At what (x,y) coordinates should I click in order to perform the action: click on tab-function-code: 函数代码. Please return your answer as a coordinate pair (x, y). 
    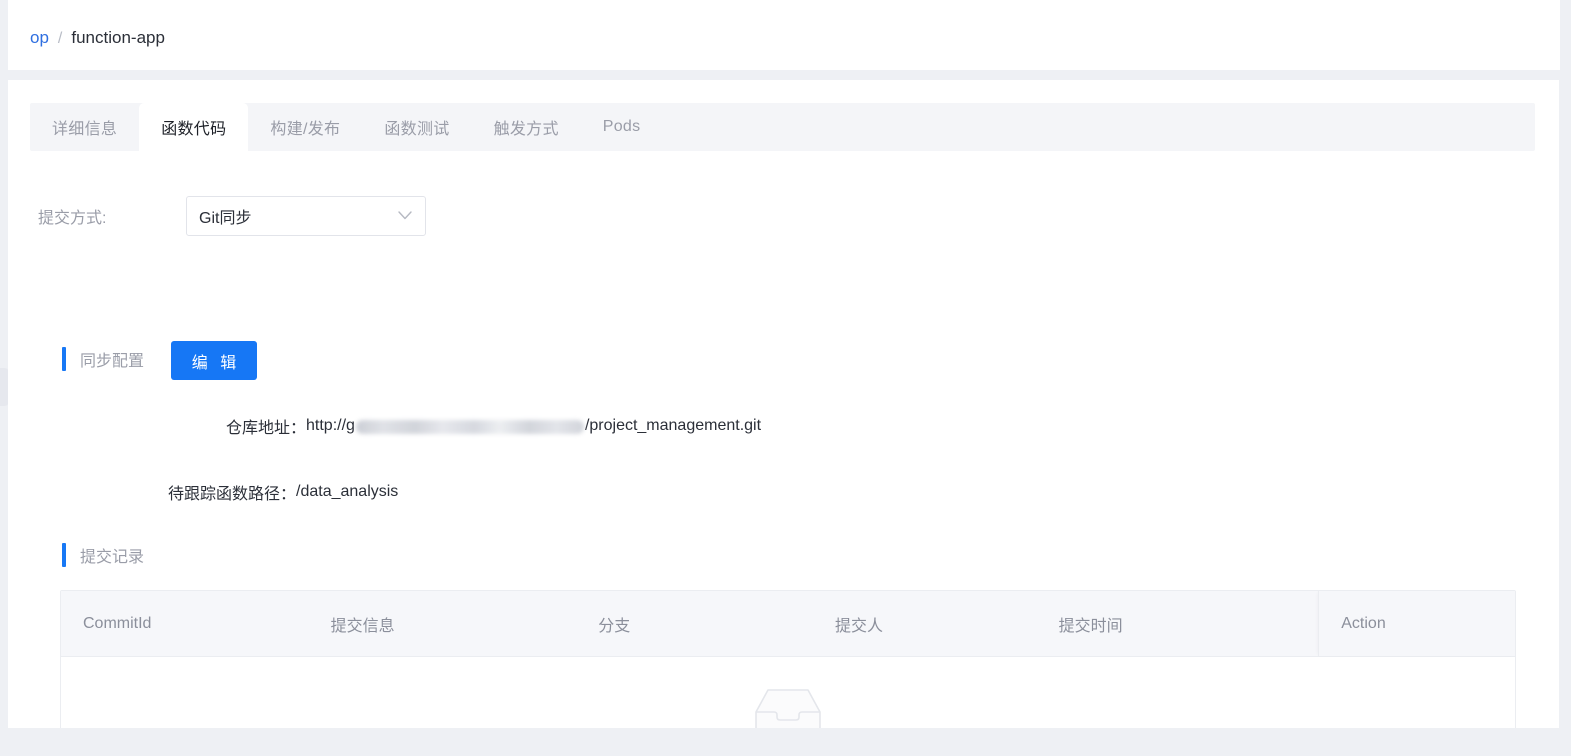
    Looking at the image, I should click on (194, 127).